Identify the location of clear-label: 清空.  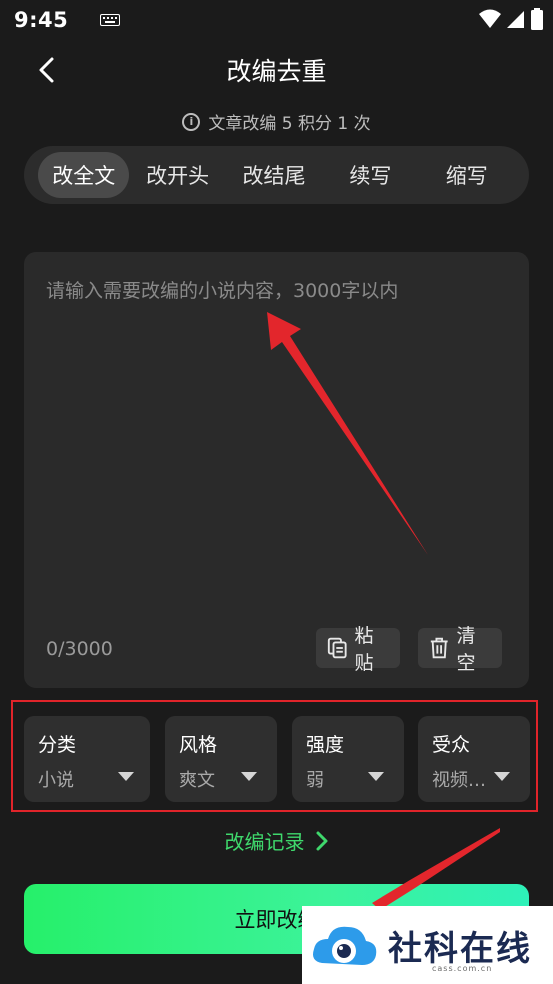
(466, 649).